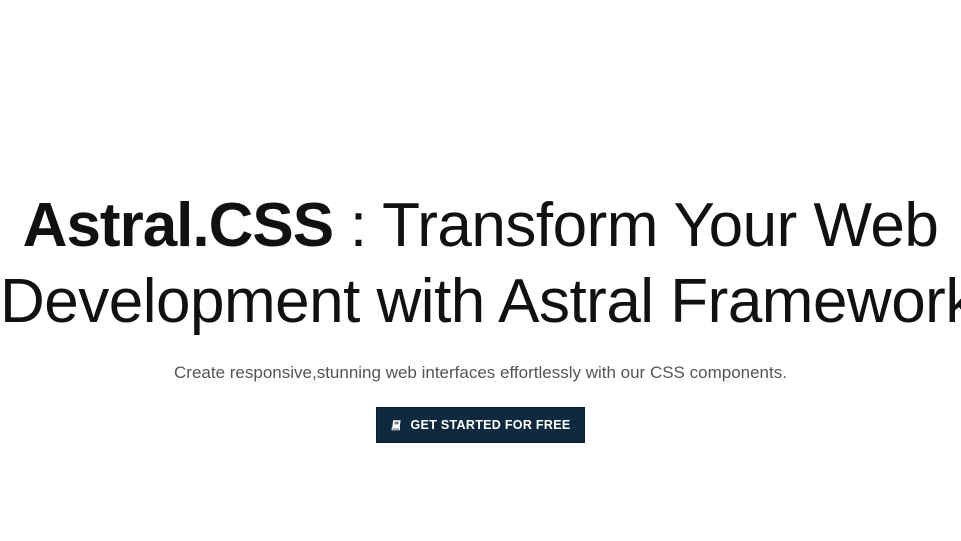 This screenshot has height=541, width=961. I want to click on get-started-button: GET STARTED FOR FREE, so click(480, 425).